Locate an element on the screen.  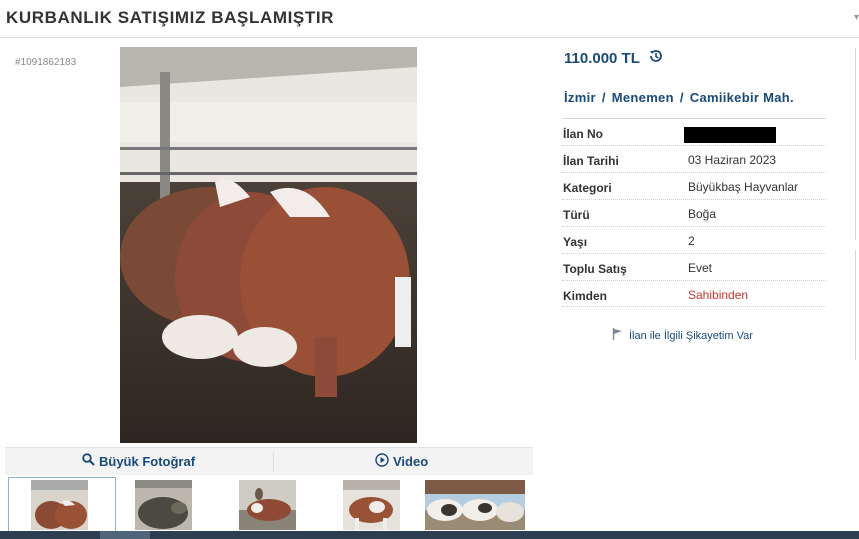
big-photo-button: Büyük Fotoğraf is located at coordinates (138, 461).